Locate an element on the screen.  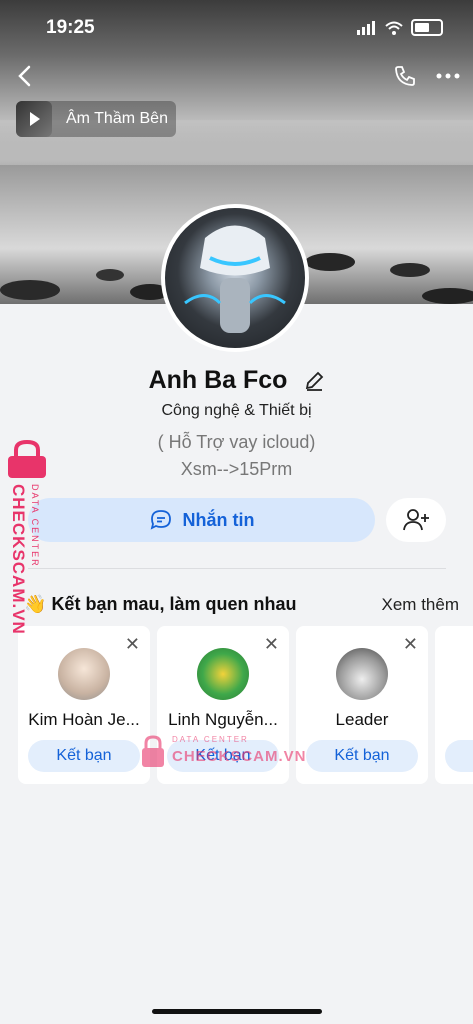
status-time: 19:25 is located at coordinates (70, 27).